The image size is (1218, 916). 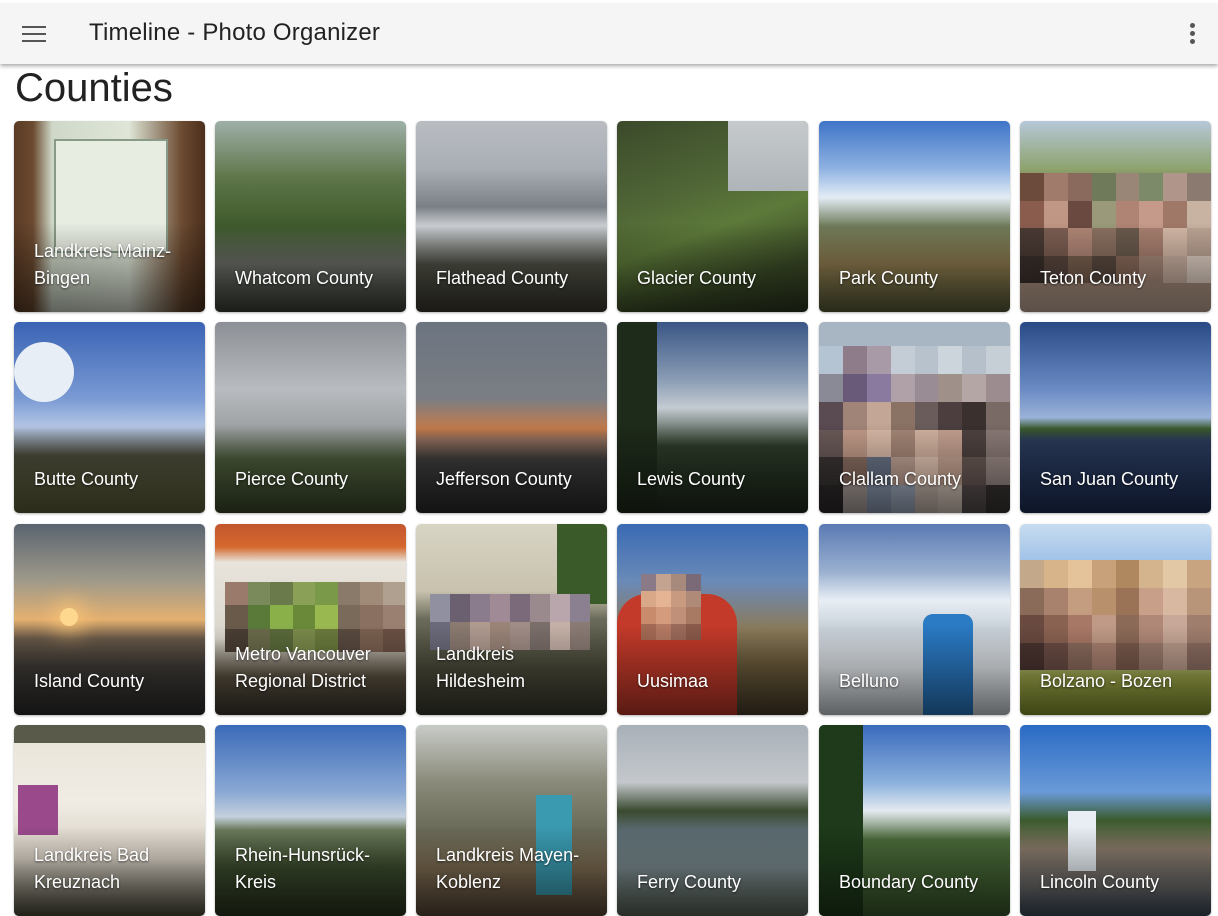 I want to click on county-tile: San Juan County, so click(x=1115, y=417).